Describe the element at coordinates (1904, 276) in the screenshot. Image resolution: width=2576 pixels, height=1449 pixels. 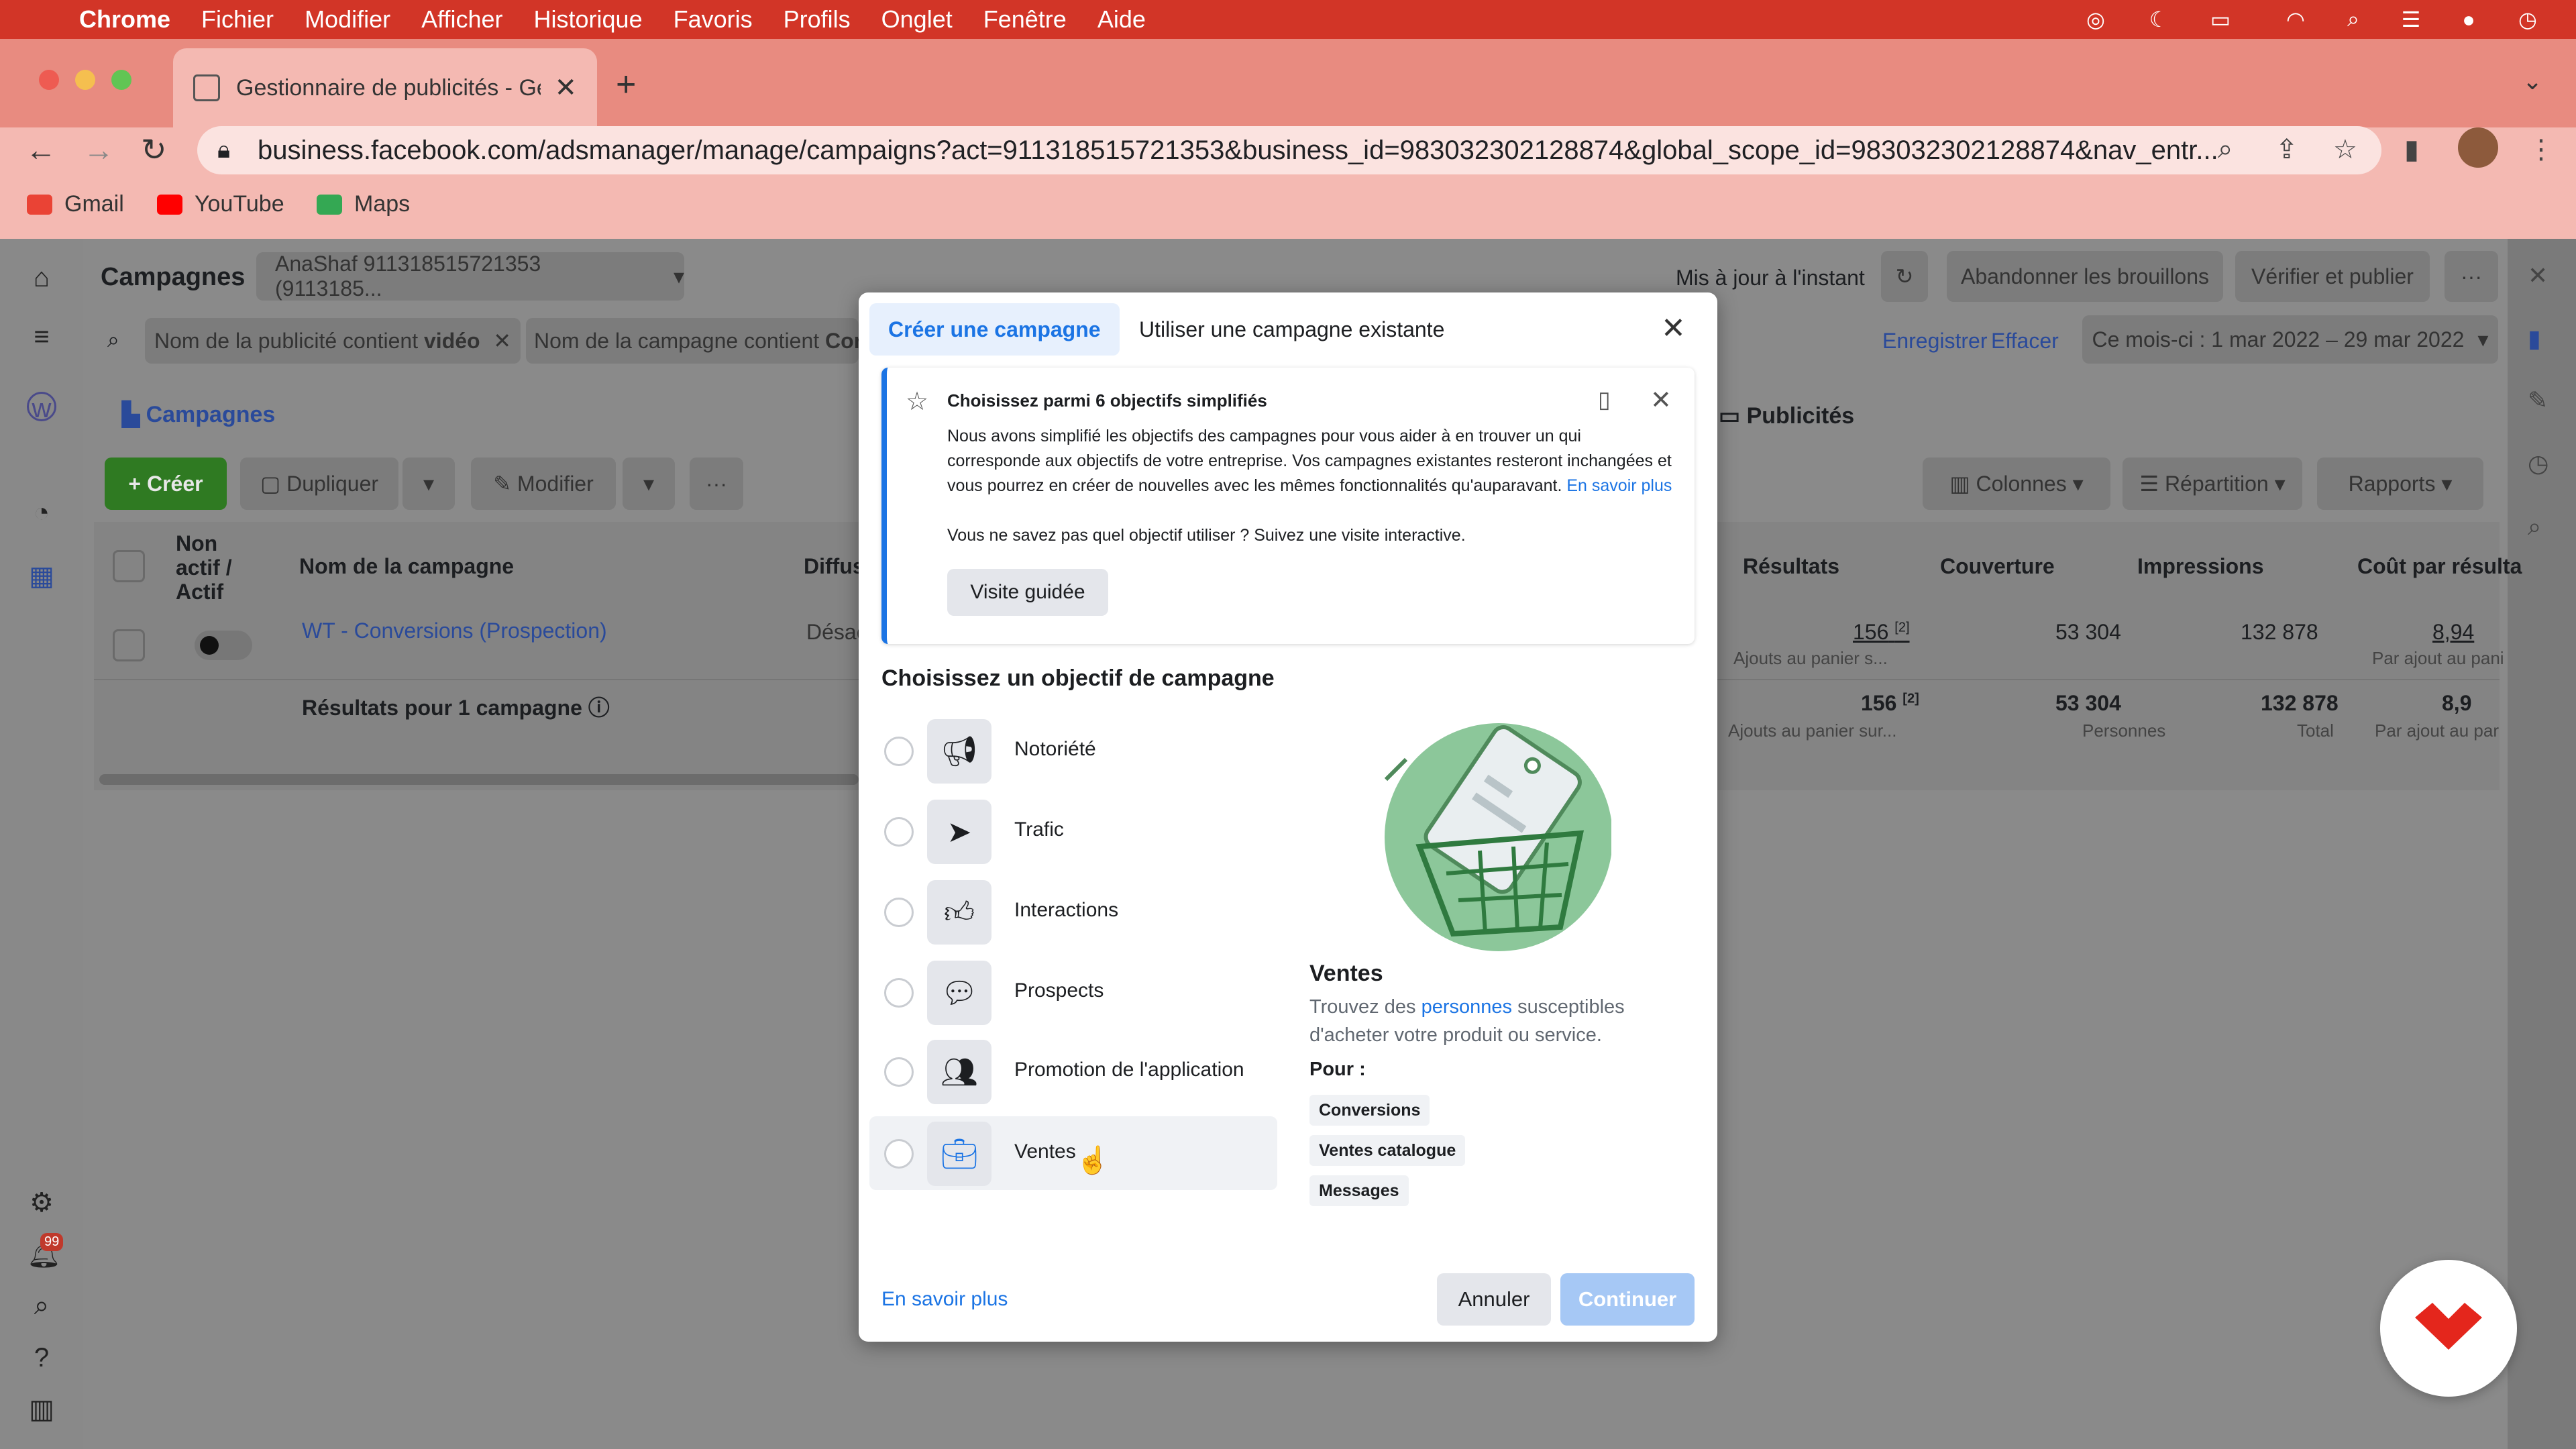
I see `refresh-button: ↻` at that location.